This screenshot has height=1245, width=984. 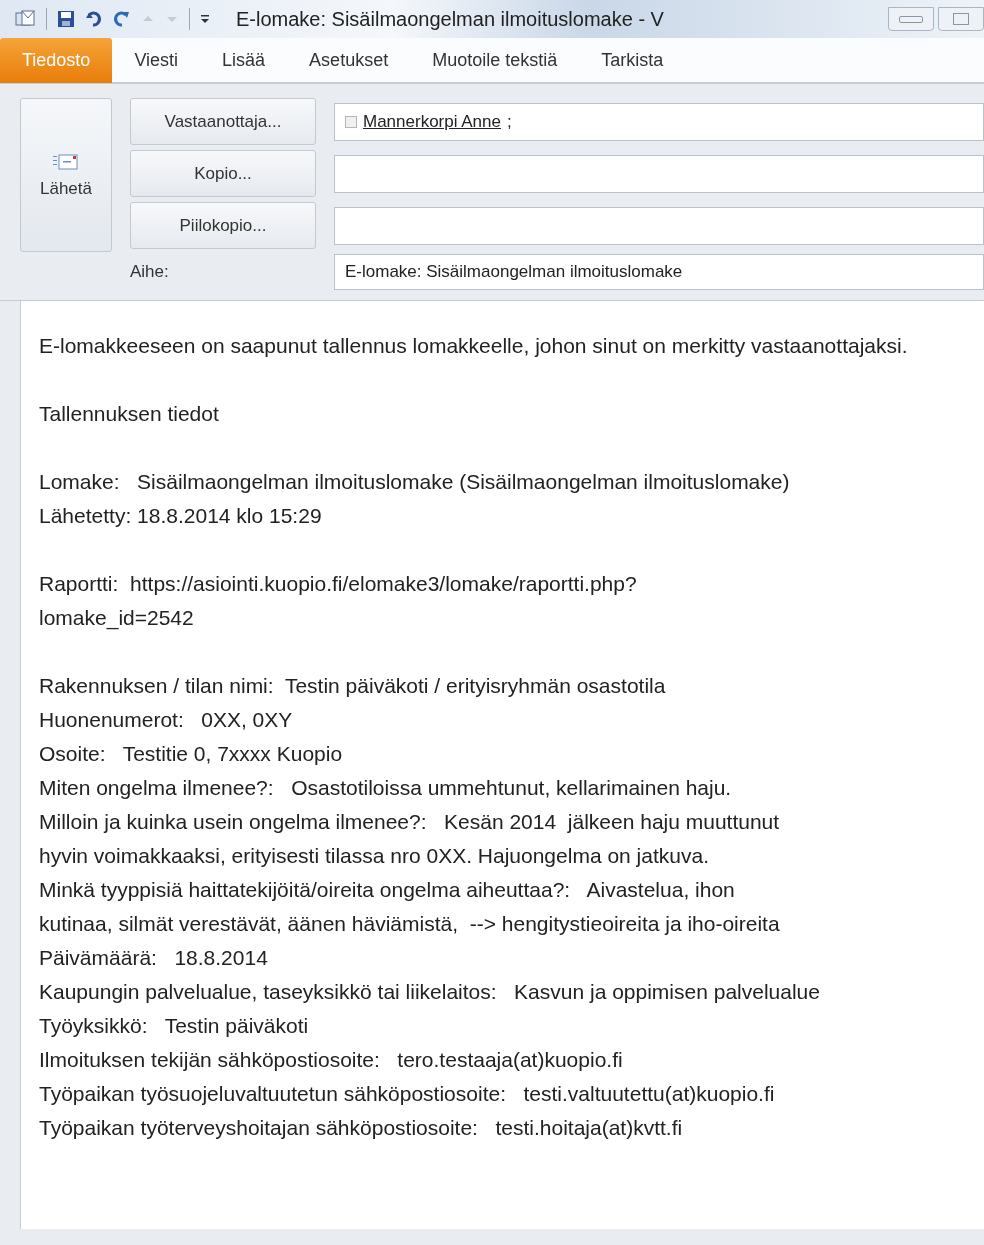 I want to click on recipient-link: Mannerkorpi Anne, so click(x=432, y=121).